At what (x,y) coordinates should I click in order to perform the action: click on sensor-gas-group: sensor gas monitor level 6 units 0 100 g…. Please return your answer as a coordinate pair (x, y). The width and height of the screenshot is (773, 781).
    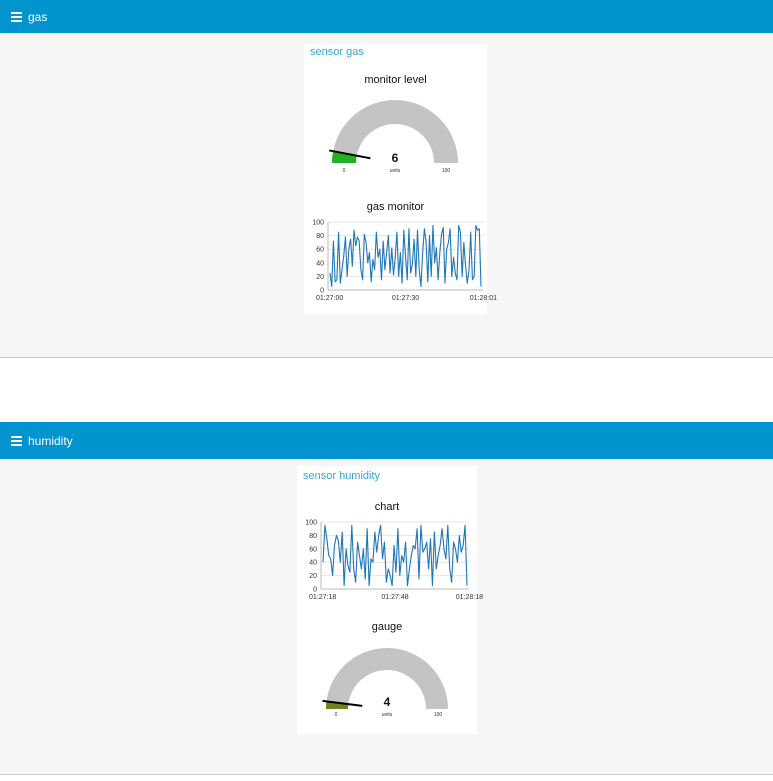
    Looking at the image, I should click on (400, 179).